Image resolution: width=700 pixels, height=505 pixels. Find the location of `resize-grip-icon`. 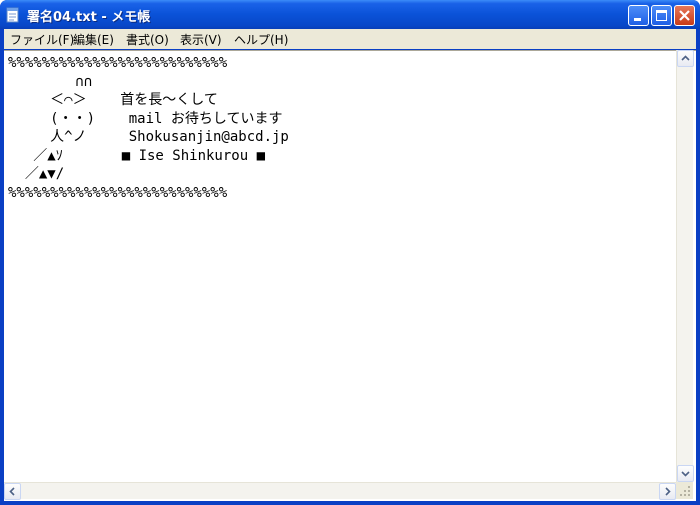

resize-grip-icon is located at coordinates (685, 491).